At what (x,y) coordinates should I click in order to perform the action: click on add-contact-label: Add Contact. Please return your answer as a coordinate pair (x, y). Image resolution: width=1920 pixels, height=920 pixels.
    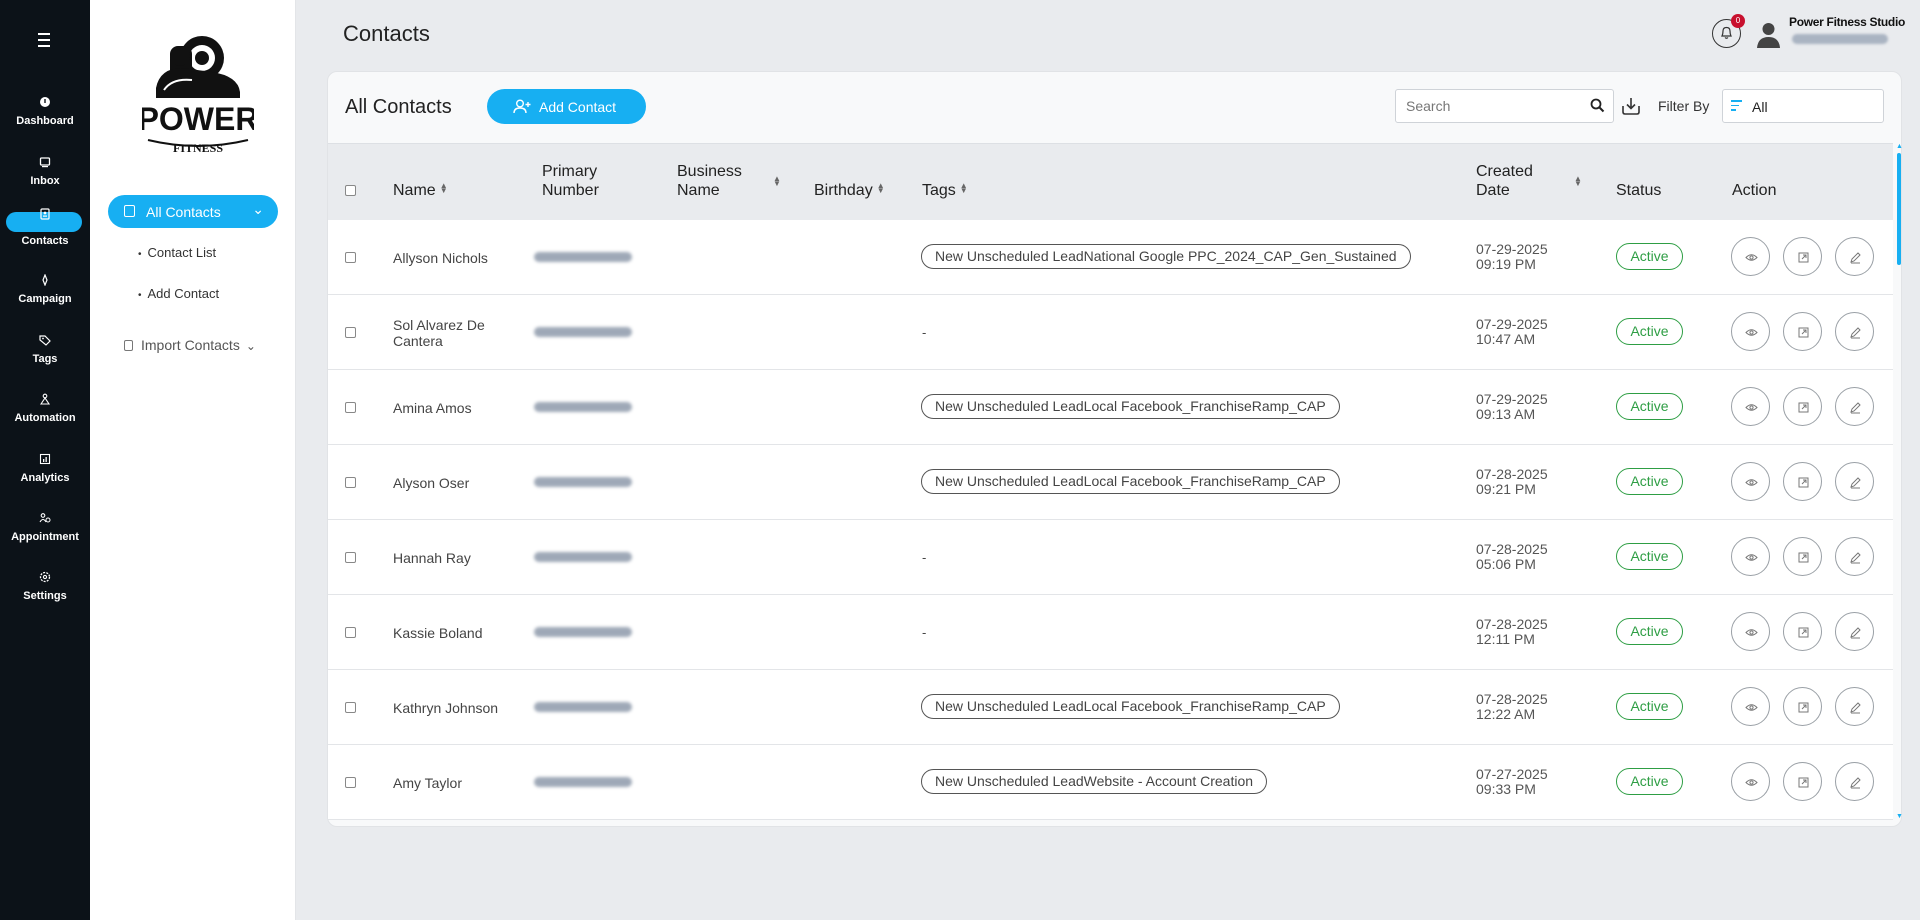
    Looking at the image, I should click on (578, 107).